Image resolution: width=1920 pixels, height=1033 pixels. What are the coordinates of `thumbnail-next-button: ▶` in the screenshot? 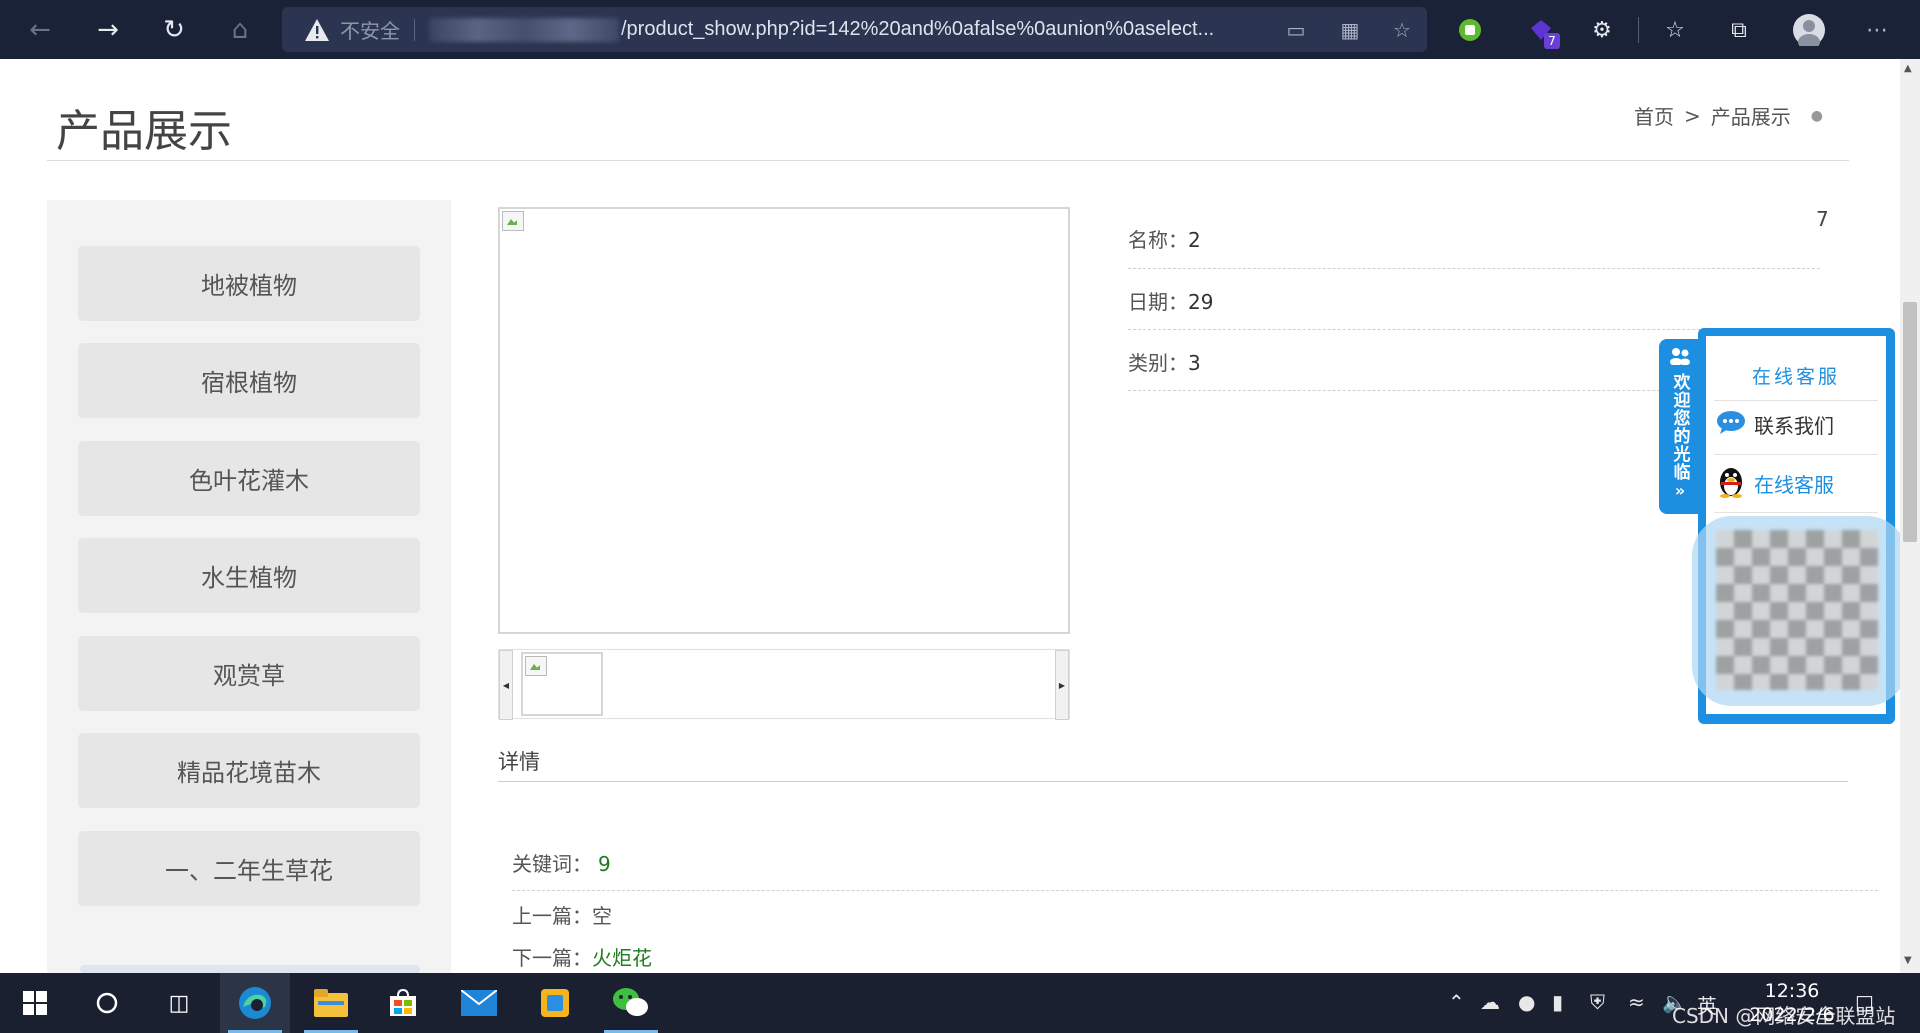 It's located at (1062, 685).